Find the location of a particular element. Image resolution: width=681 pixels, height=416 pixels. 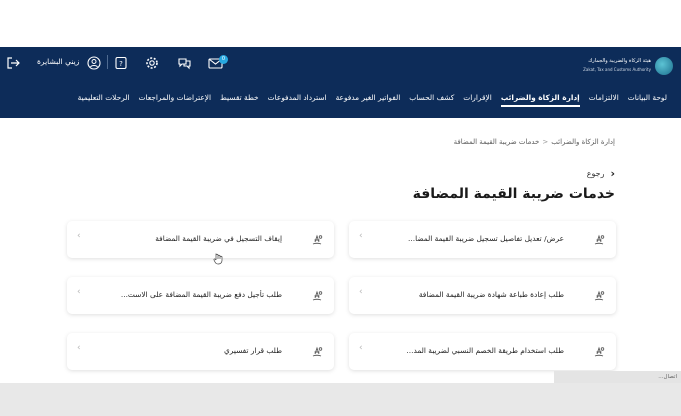

notification-badge: 0 is located at coordinates (223, 59).